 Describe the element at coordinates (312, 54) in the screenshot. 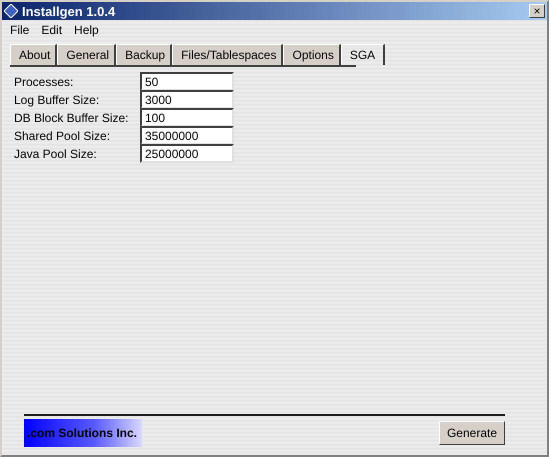

I see `tab: Options` at that location.